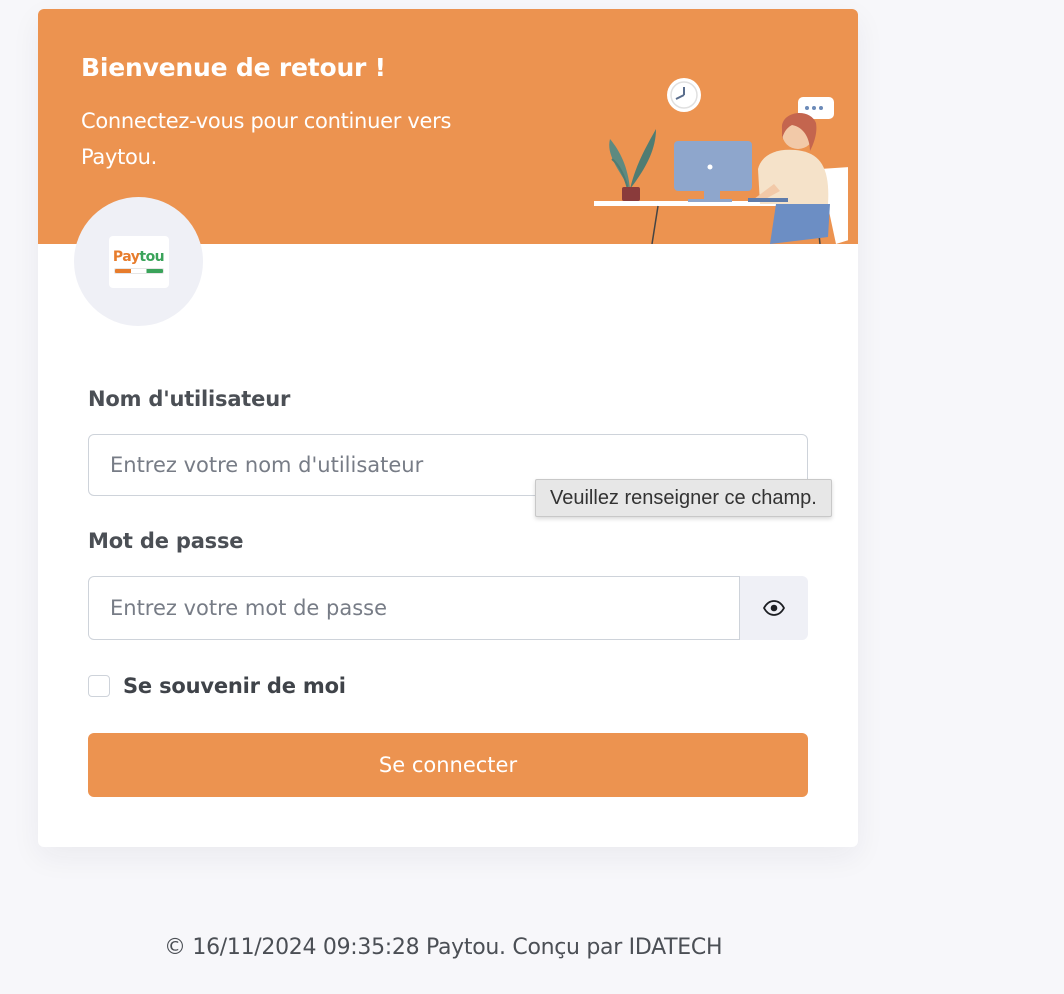  What do you see at coordinates (414, 608) in the screenshot?
I see `password-input` at bounding box center [414, 608].